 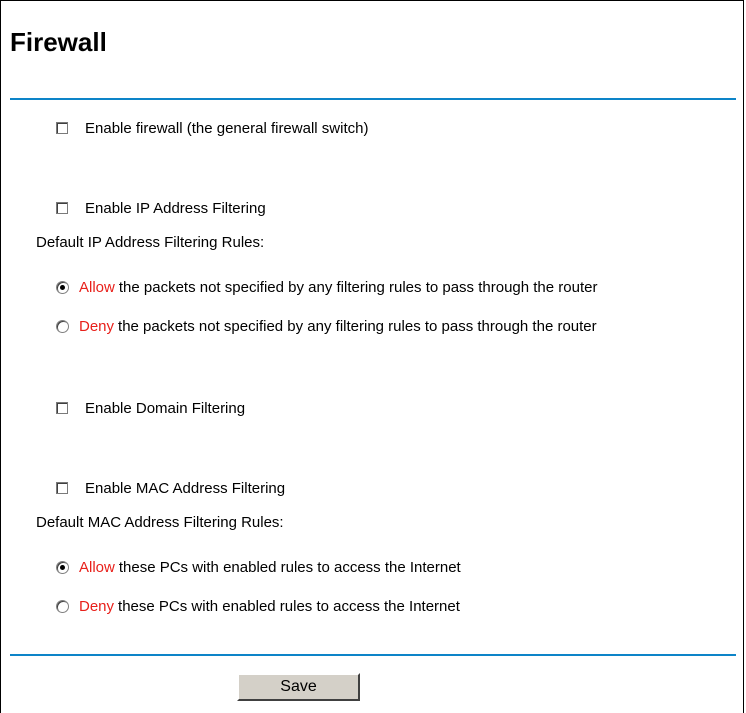 I want to click on bottom-divider, so click(x=373, y=655).